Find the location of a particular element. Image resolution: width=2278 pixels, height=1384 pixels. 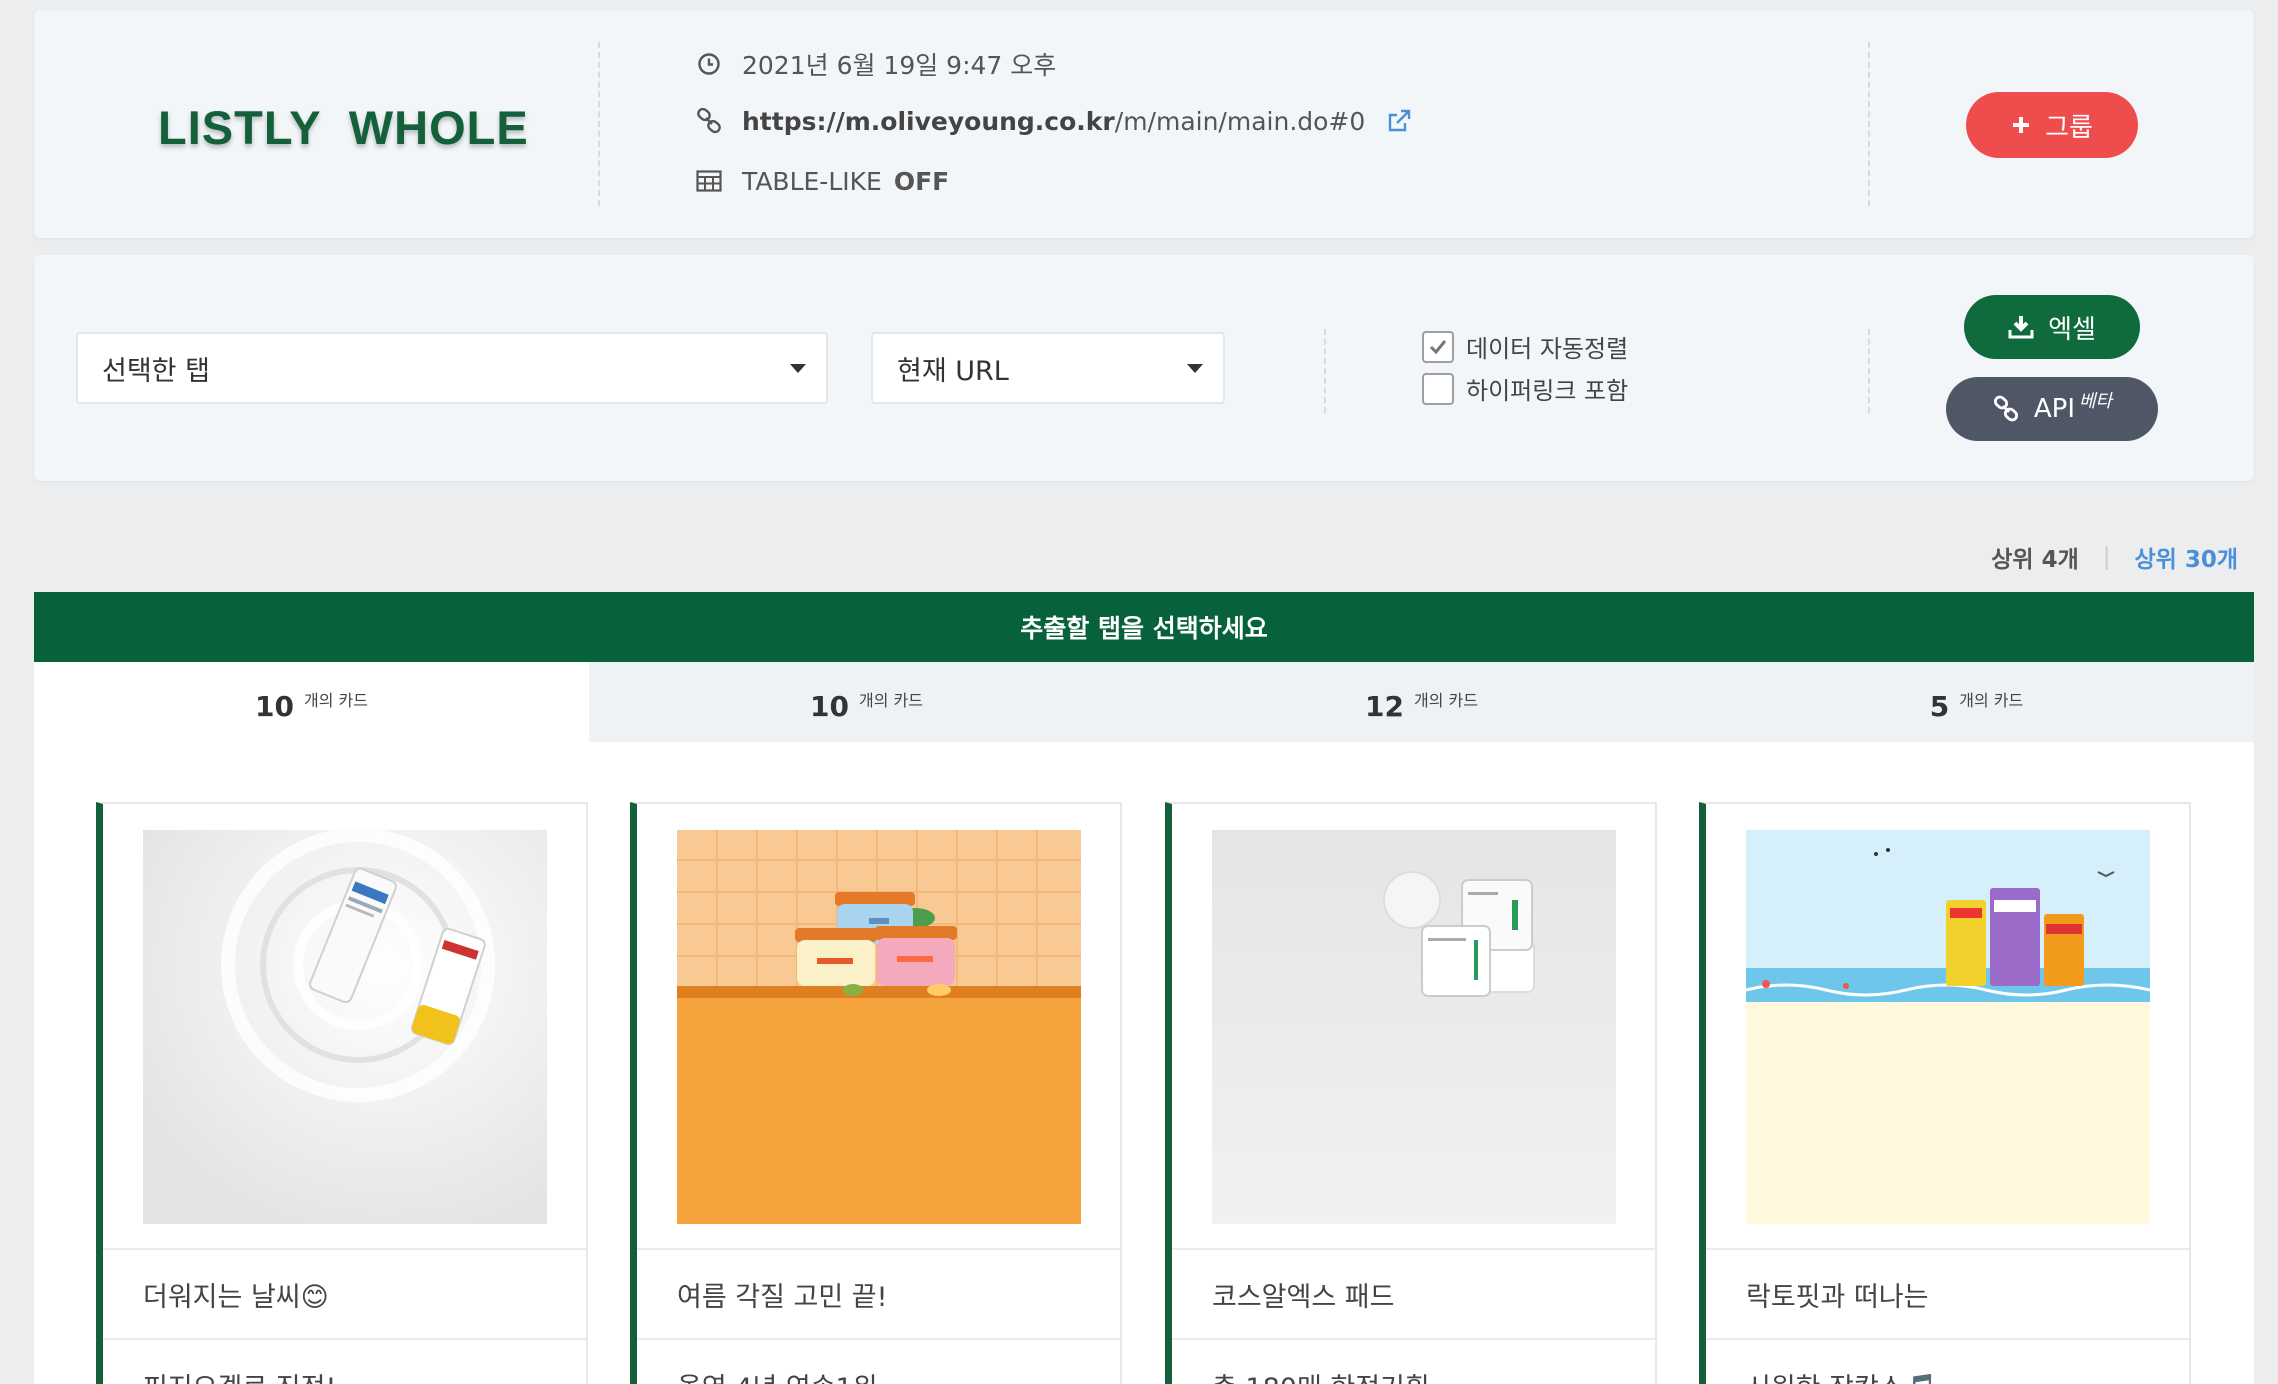

timestamp: 2021년 6월 19일 9:47 오후 is located at coordinates (899, 65).